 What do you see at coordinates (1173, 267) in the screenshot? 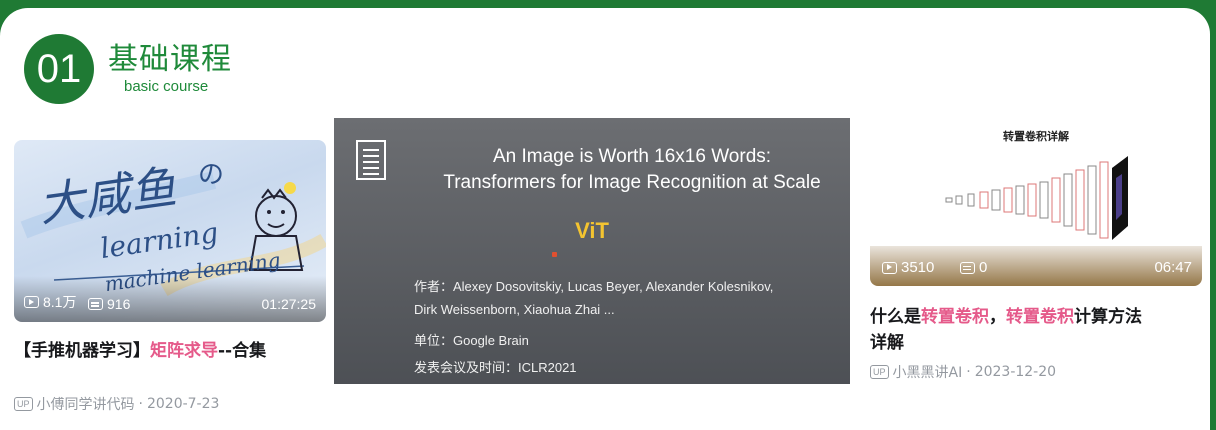
I see `video-duration: 06:47` at bounding box center [1173, 267].